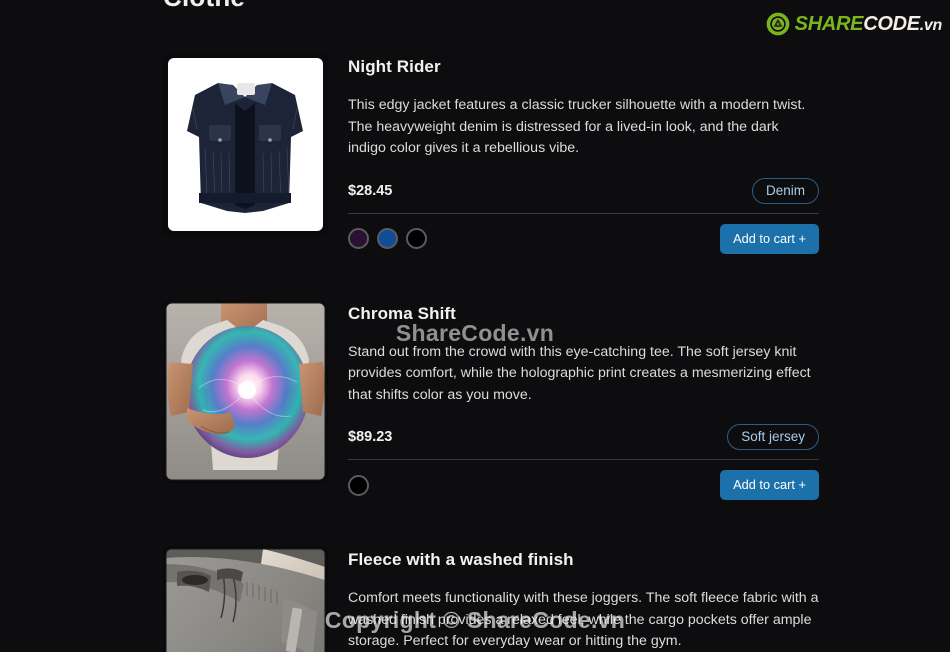  I want to click on product-image-night-rider, so click(245, 144).